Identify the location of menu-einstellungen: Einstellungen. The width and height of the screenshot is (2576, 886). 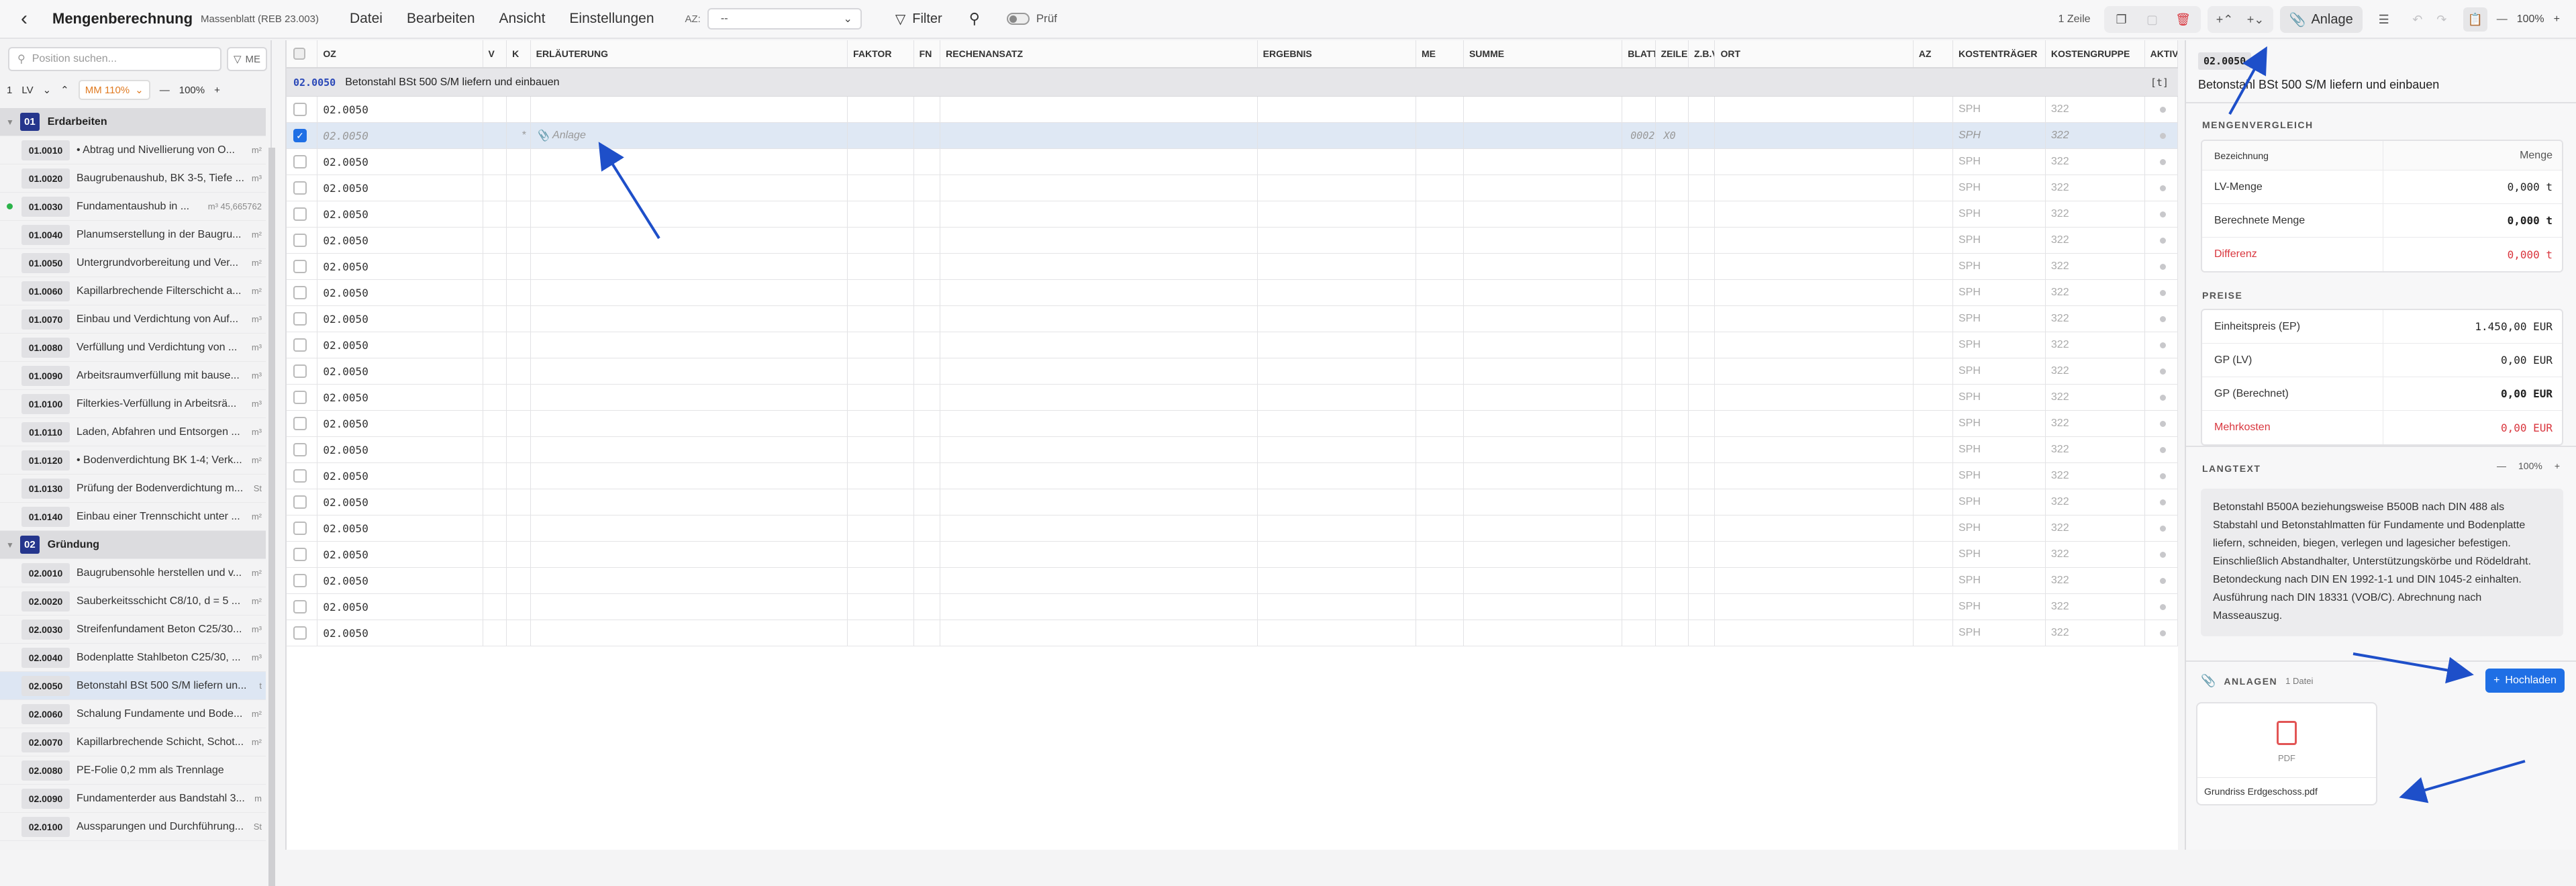
(611, 19).